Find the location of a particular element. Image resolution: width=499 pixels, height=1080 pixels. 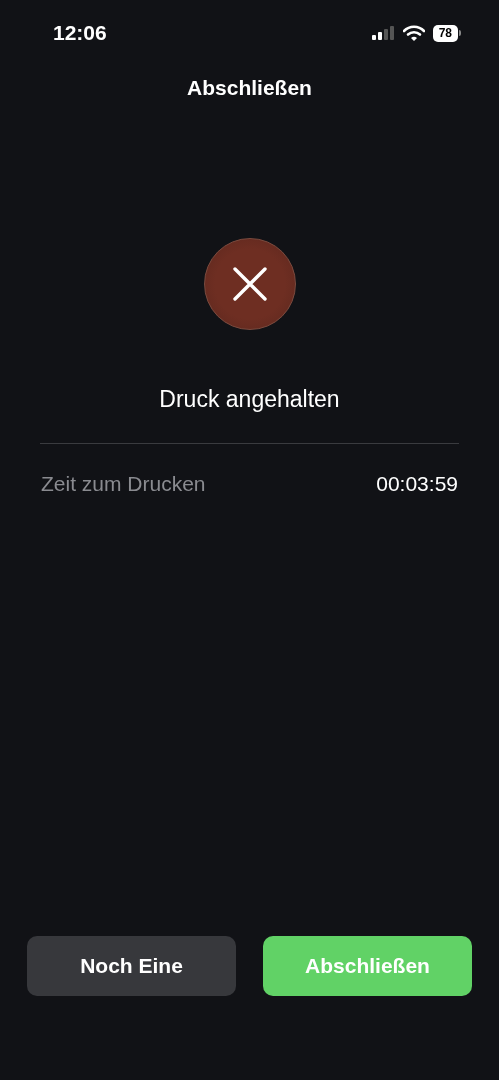

screen-title: Abschließen is located at coordinates (249, 88).